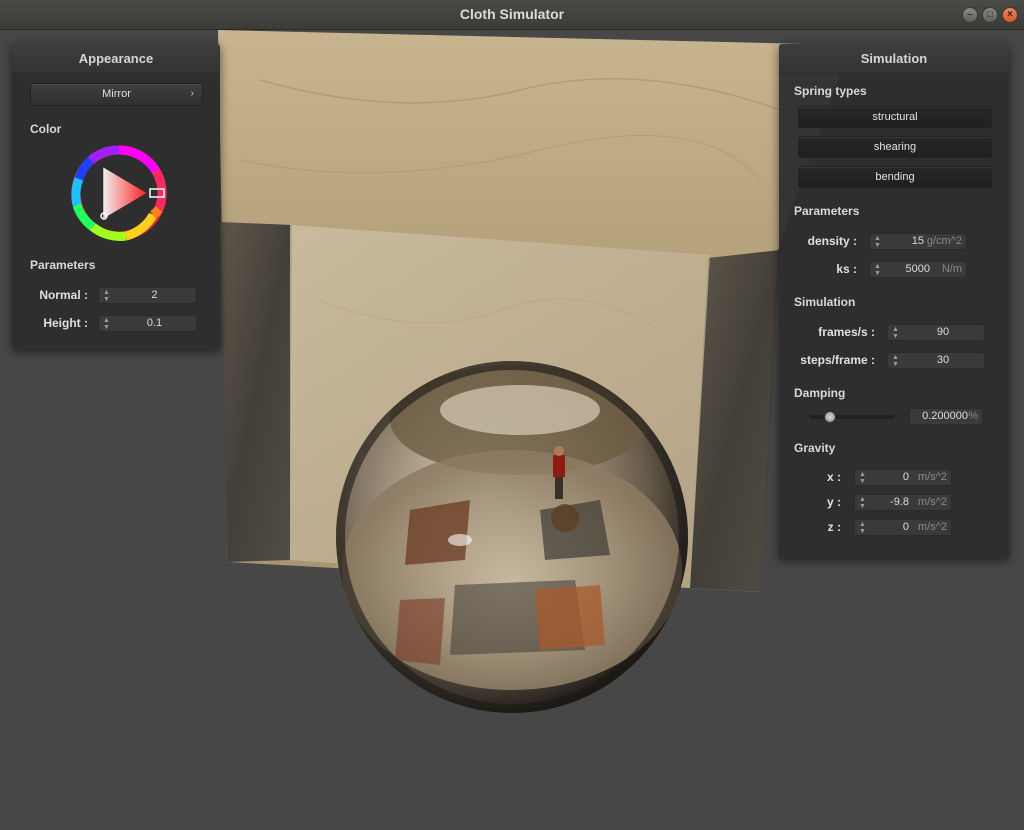  Describe the element at coordinates (944, 241) in the screenshot. I see `density-unit: g/cm^2` at that location.